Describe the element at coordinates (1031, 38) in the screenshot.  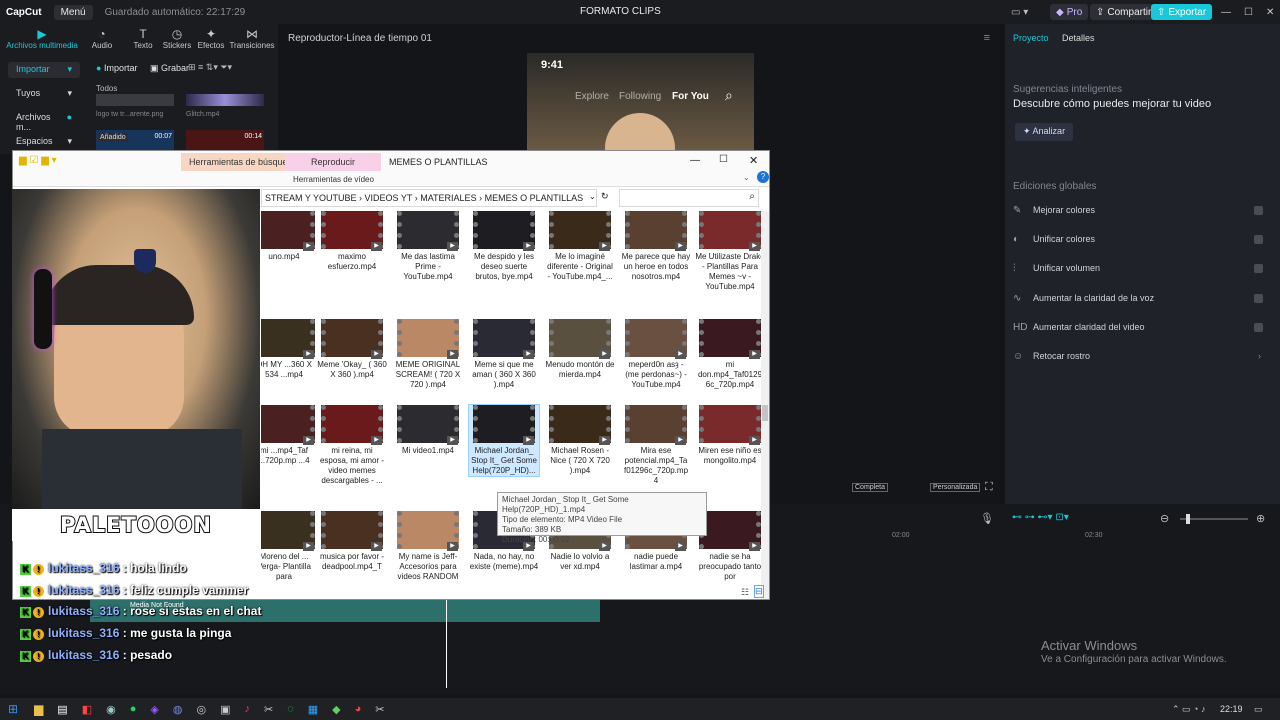
I see `tab-project: Proyecto` at that location.